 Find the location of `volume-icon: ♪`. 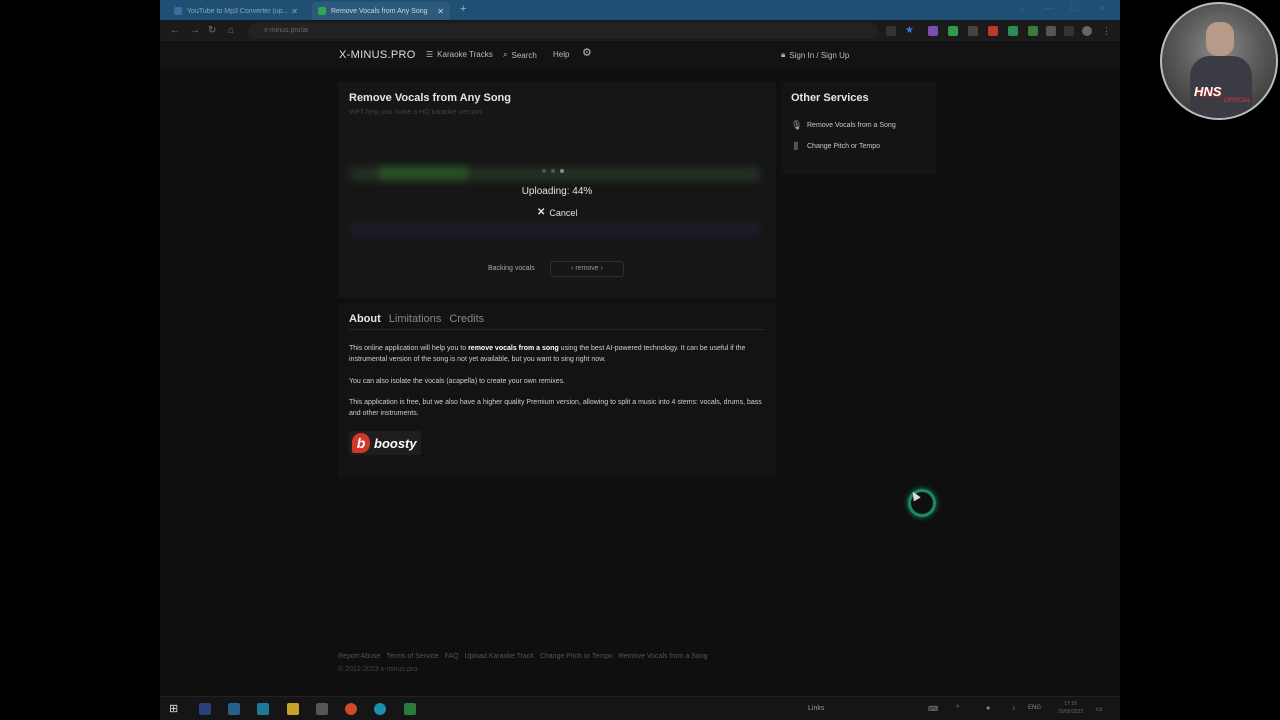

volume-icon: ♪ is located at coordinates (1014, 708).